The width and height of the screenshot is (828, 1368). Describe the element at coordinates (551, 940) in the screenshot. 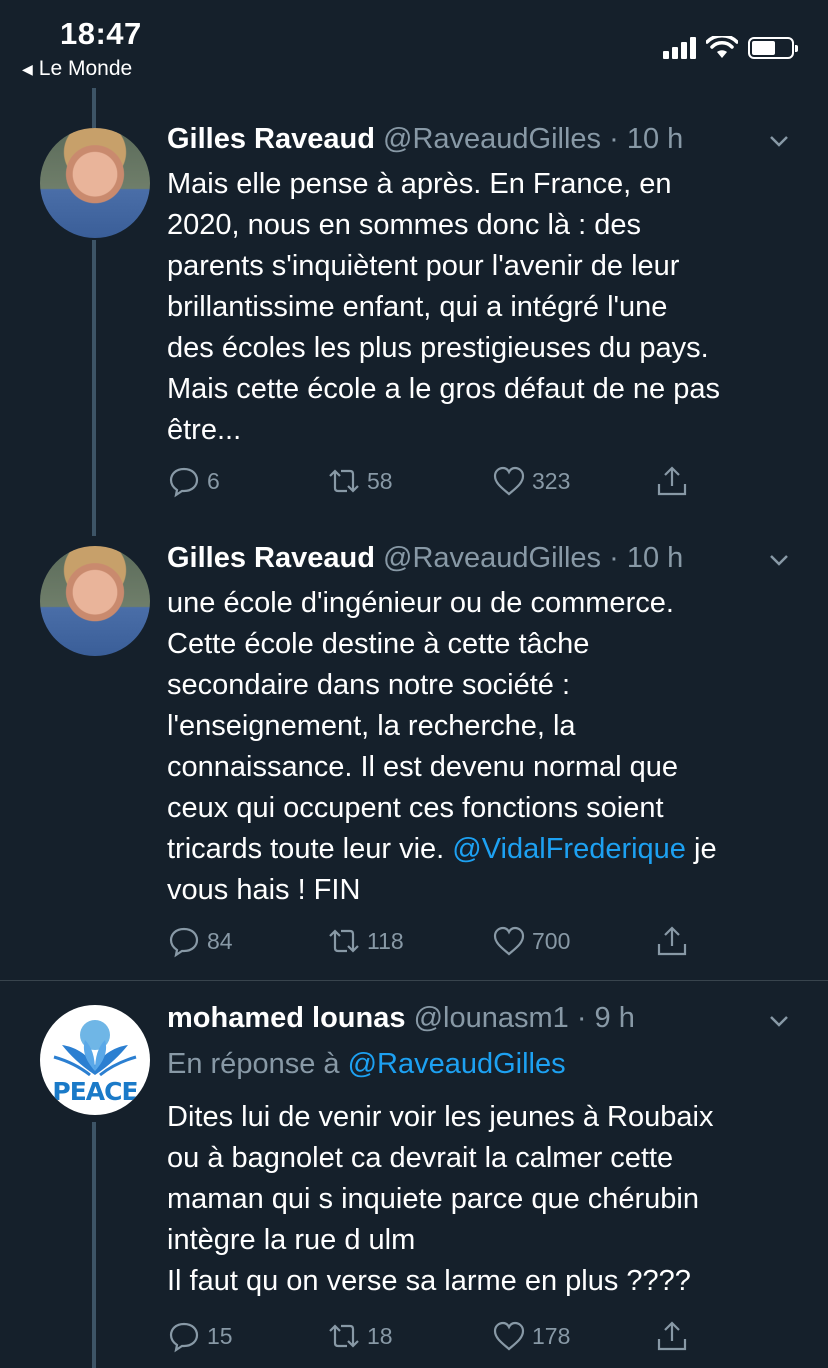

I see `like-count: 700` at that location.